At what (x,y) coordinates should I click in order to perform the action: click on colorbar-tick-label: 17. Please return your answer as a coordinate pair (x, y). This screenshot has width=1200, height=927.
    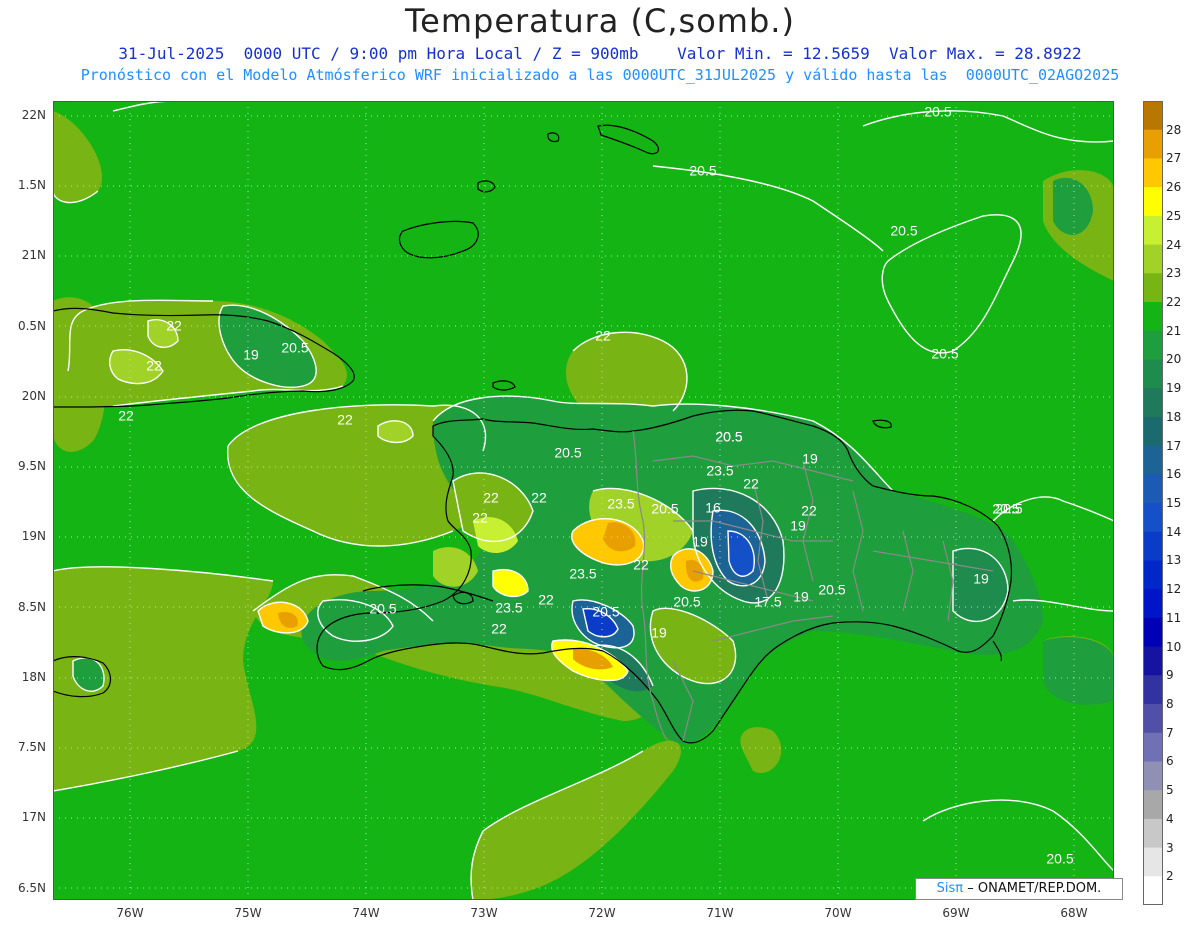
    Looking at the image, I should click on (1174, 445).